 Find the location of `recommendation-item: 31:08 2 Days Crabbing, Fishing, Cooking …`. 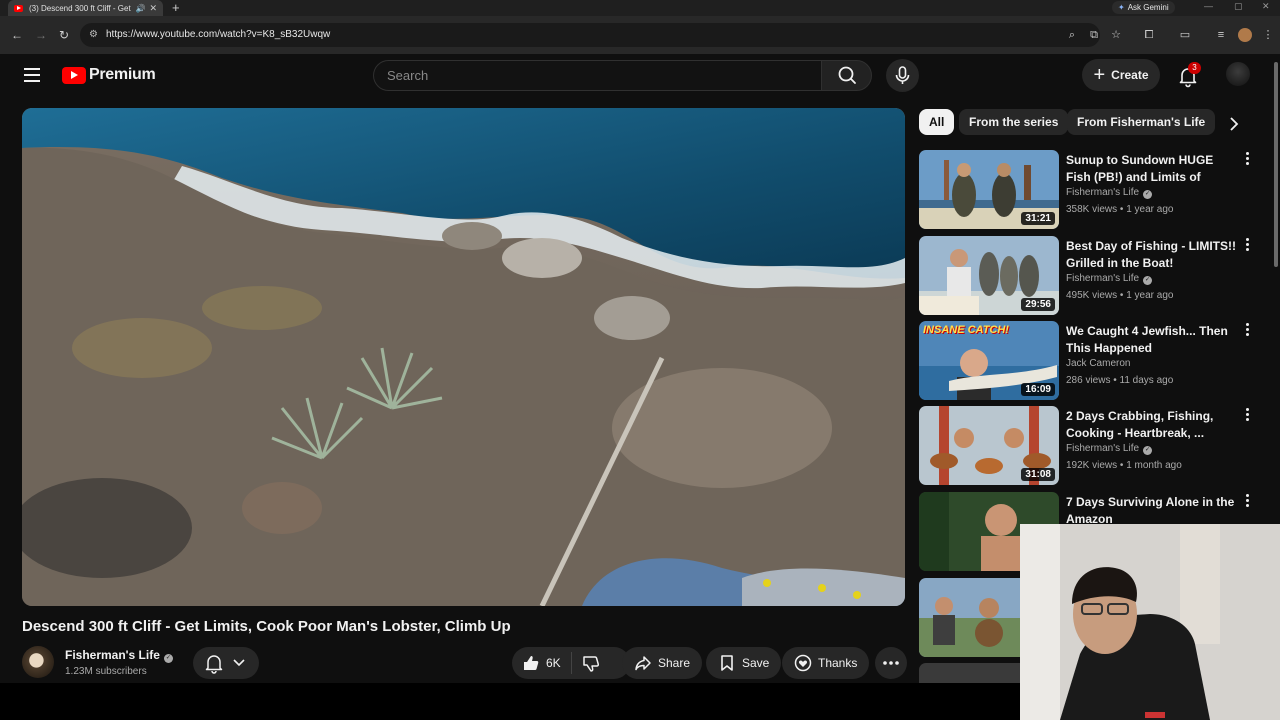

recommendation-item: 31:08 2 Days Crabbing, Fishing, Cooking … is located at coordinates (1094, 446).